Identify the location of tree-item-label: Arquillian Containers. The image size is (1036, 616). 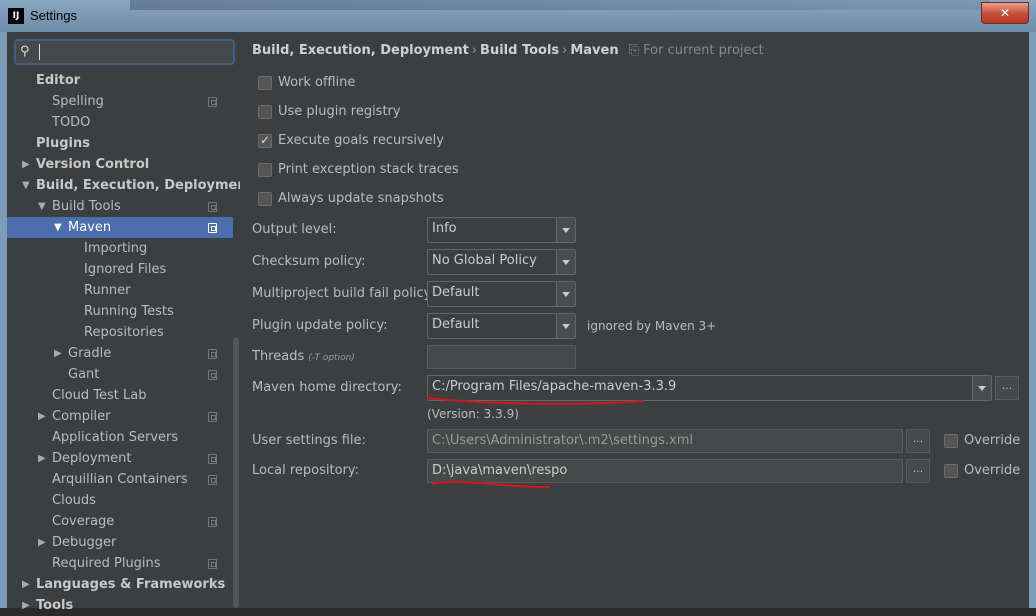
(120, 479).